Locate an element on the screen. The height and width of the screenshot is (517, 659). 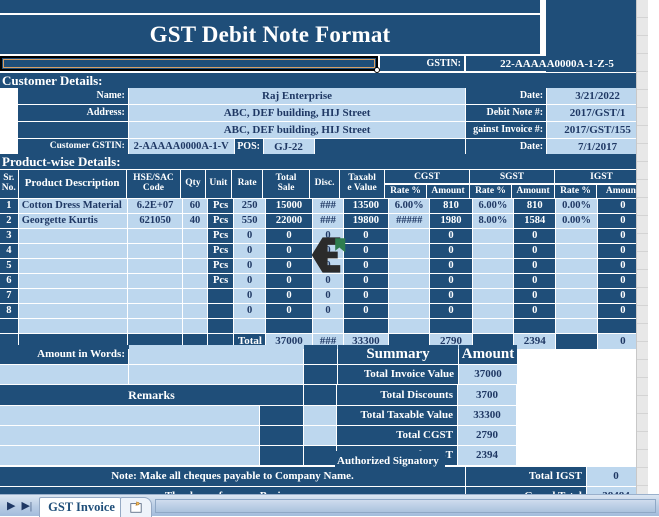
sheet-nav-buttons: ▶ ▶| is located at coordinates (19, 505).